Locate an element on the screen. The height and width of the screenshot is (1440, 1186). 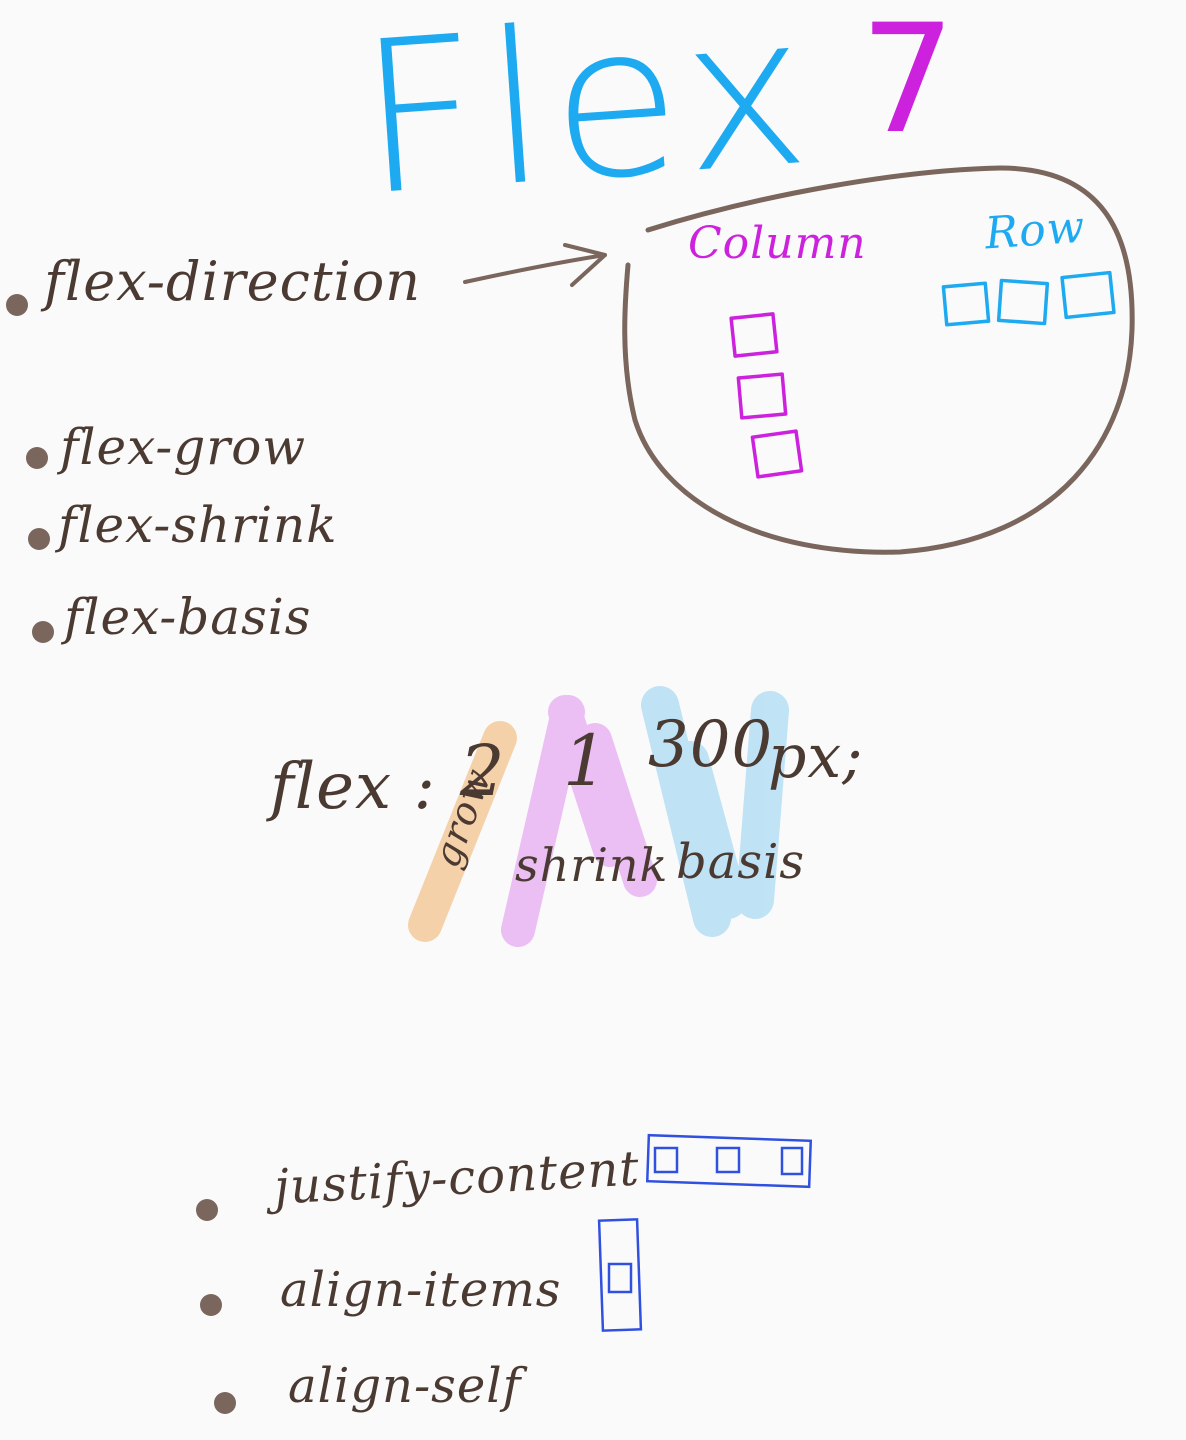
alignment-item: align-self is located at coordinates (405, 1386).